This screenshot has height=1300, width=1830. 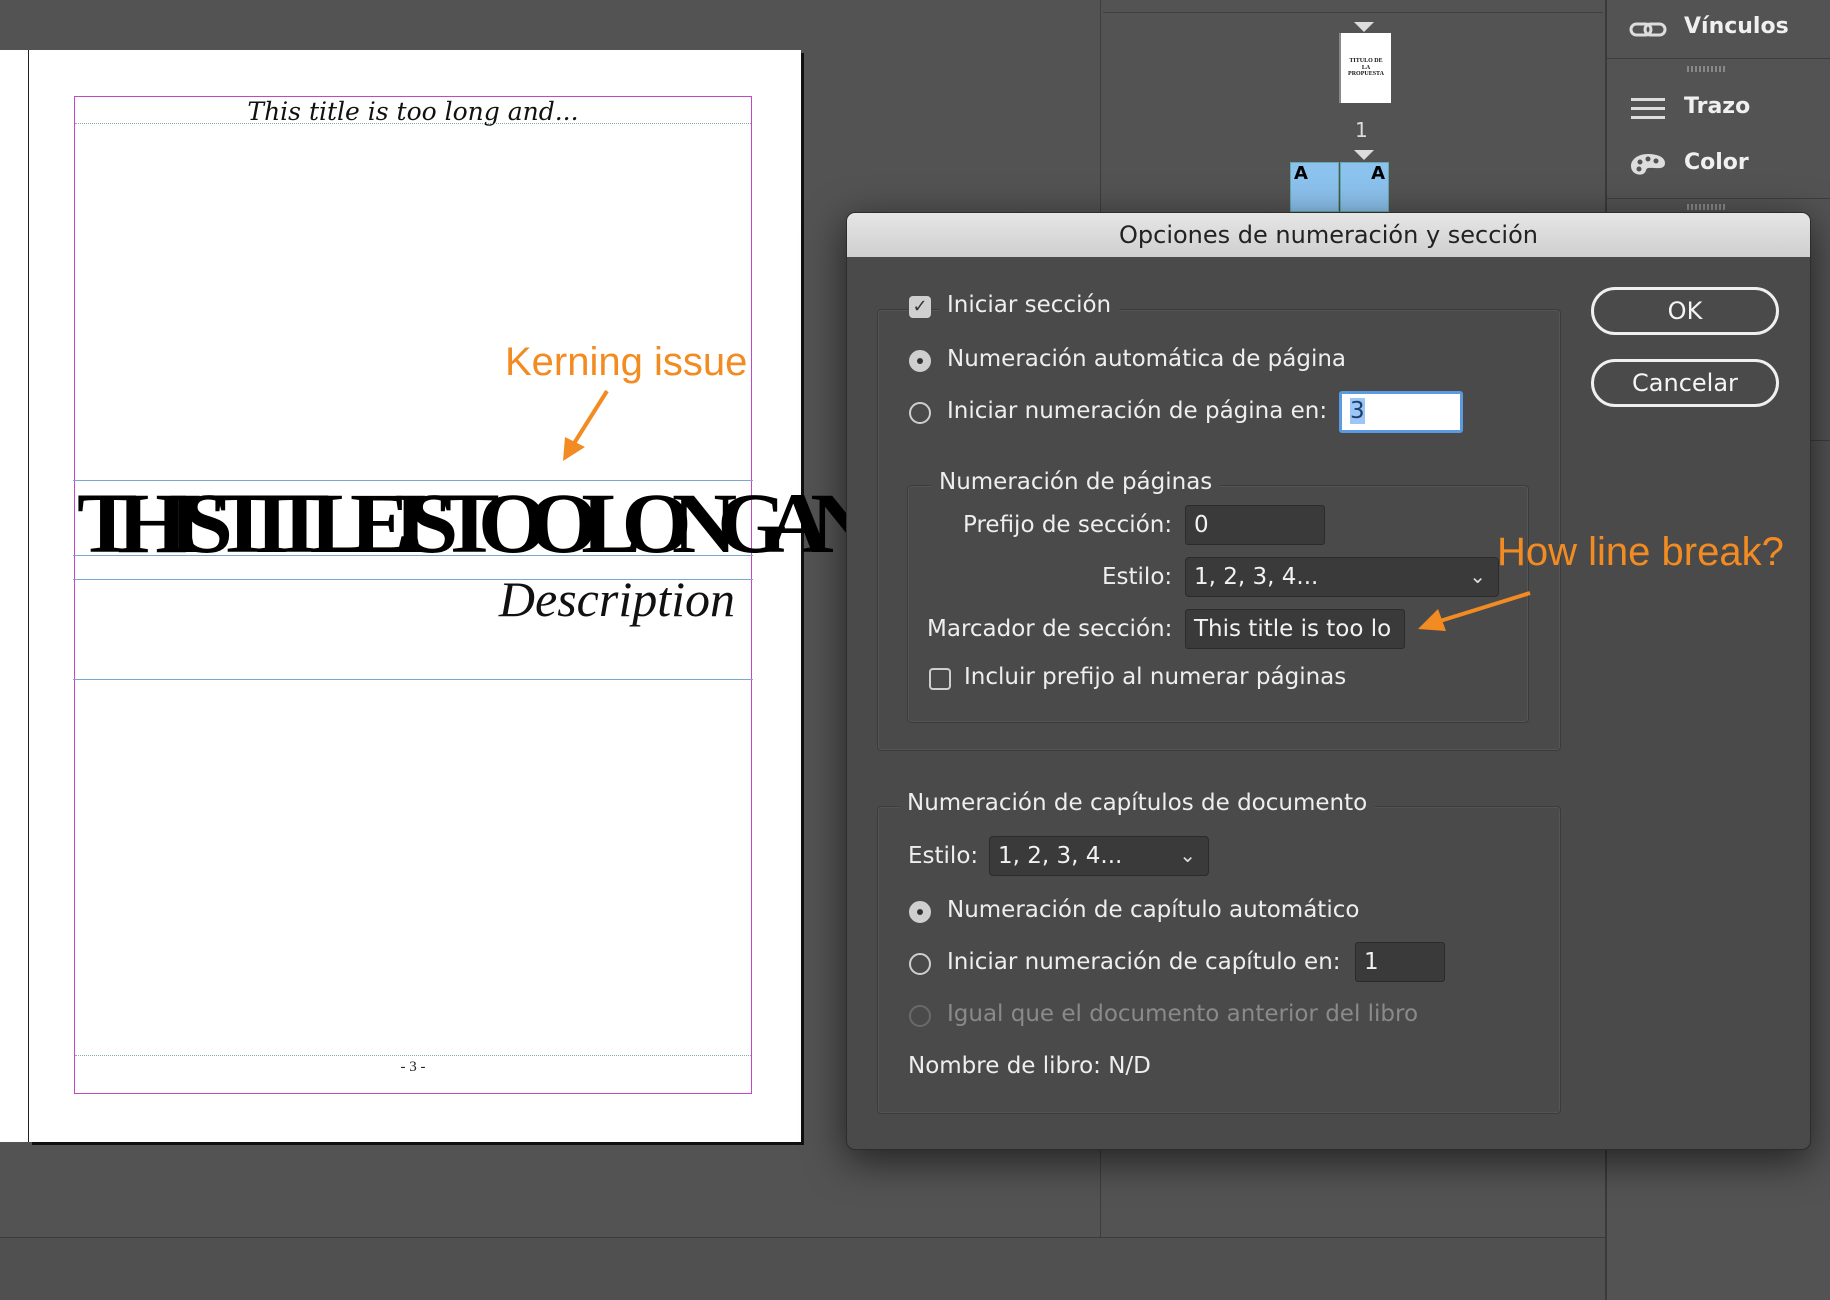 What do you see at coordinates (617, 599) in the screenshot?
I see `description-text: Description` at bounding box center [617, 599].